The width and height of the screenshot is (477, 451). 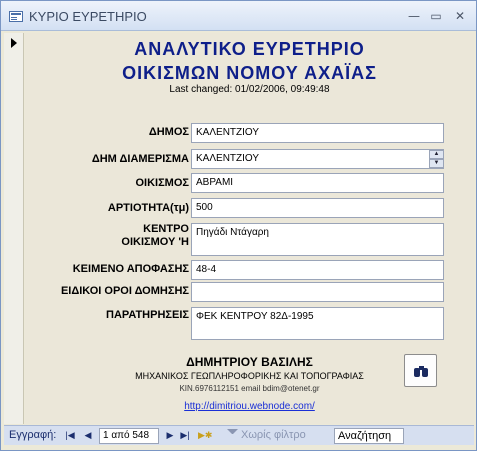 What do you see at coordinates (14, 43) in the screenshot?
I see `current-record-arrow-icon` at bounding box center [14, 43].